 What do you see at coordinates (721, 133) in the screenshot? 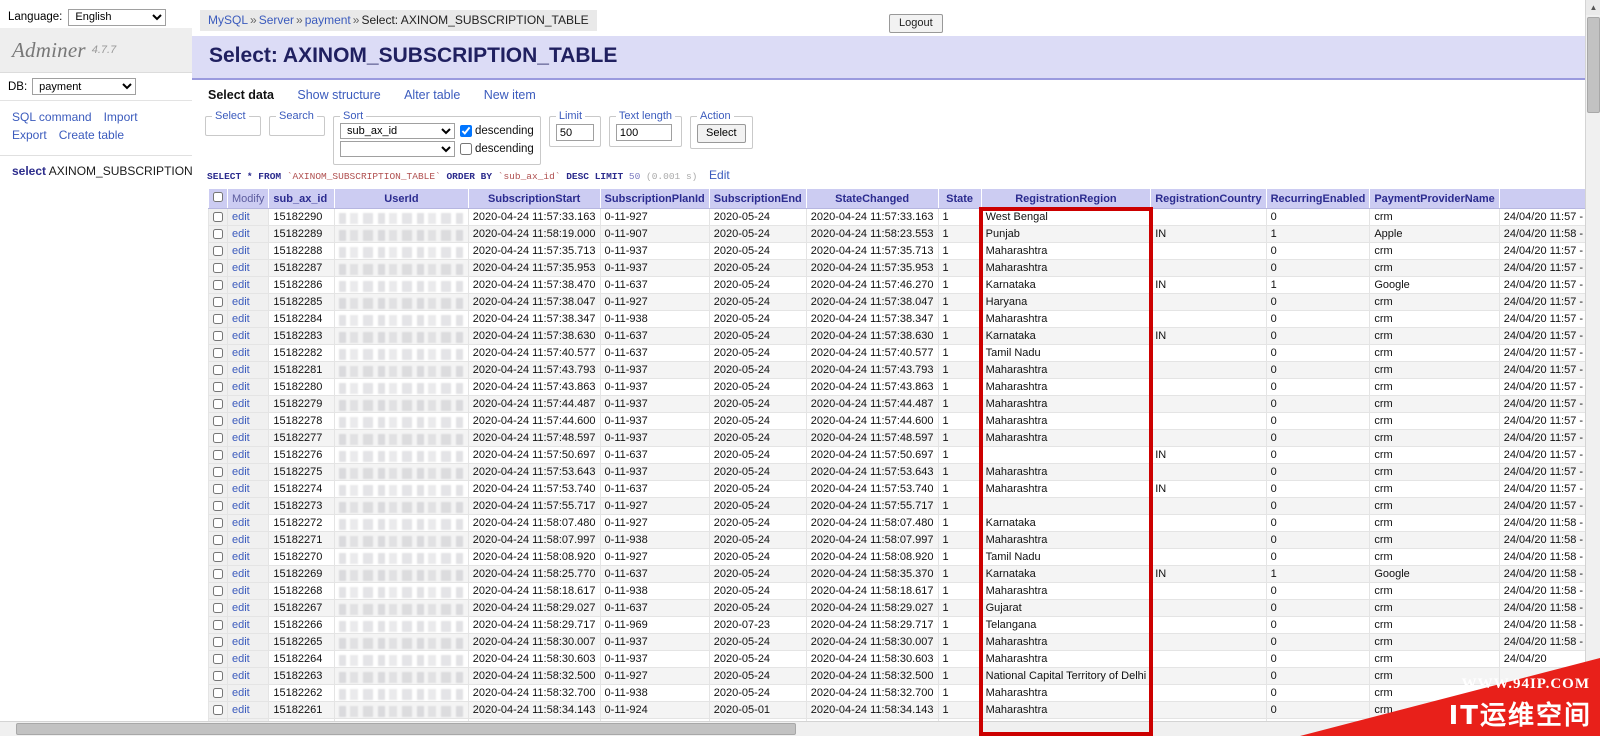
I see `select-submit-button: Select` at bounding box center [721, 133].